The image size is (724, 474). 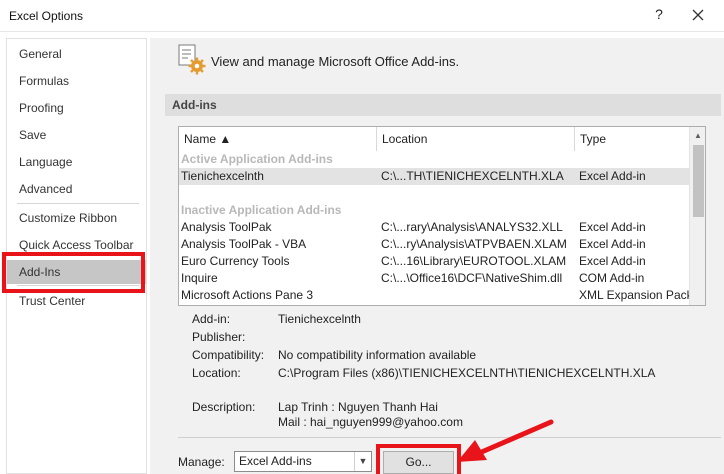 I want to click on highlight-box-go, so click(x=418, y=459).